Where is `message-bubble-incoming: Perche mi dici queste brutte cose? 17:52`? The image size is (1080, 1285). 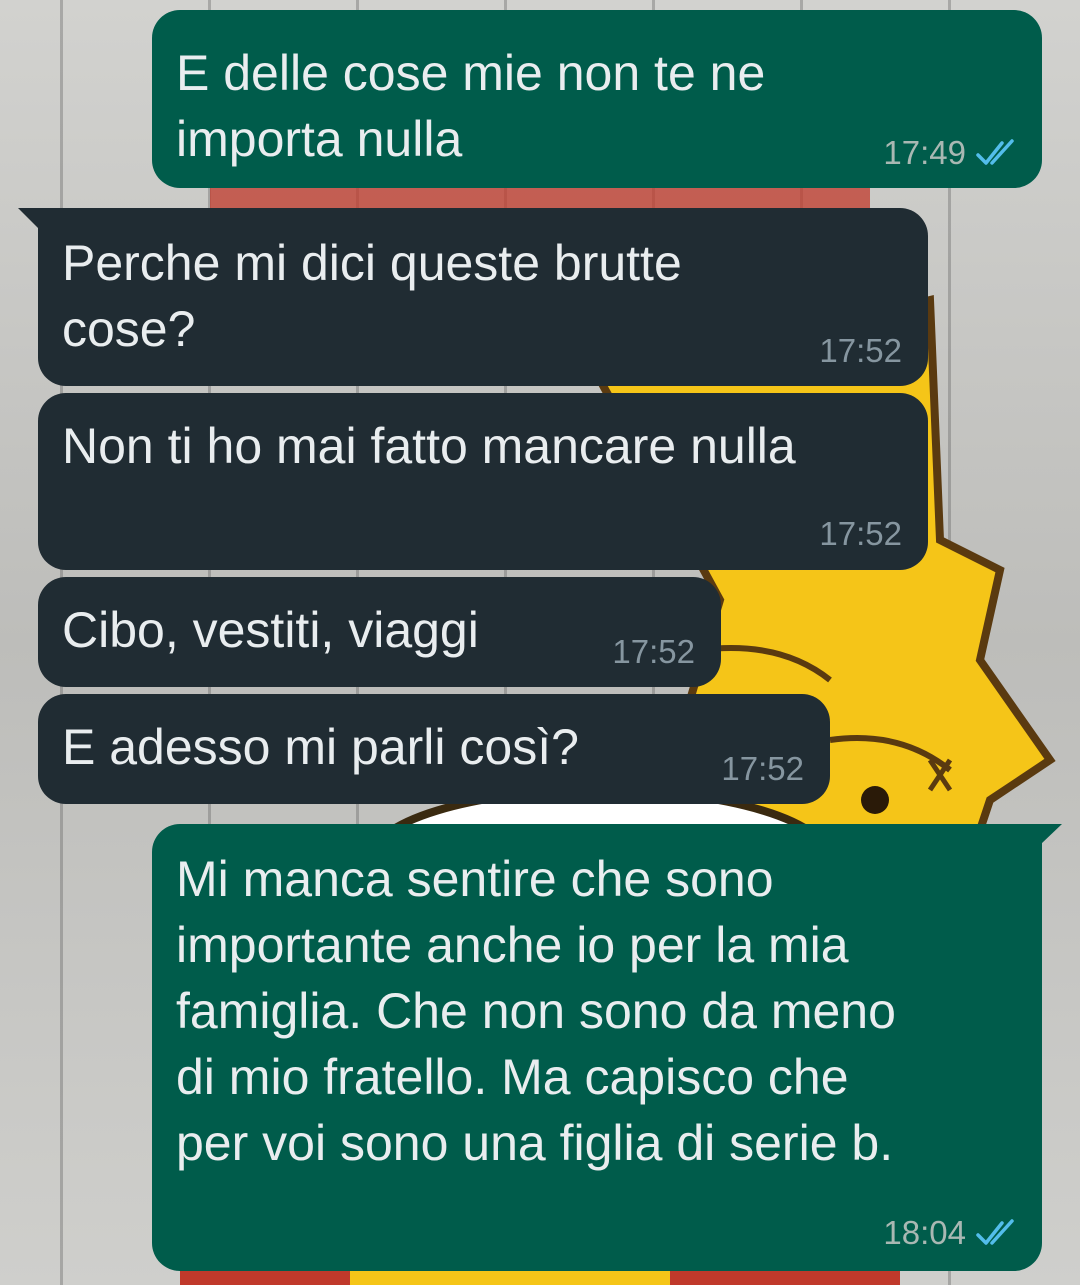 message-bubble-incoming: Perche mi dici queste brutte cose? 17:52 is located at coordinates (483, 297).